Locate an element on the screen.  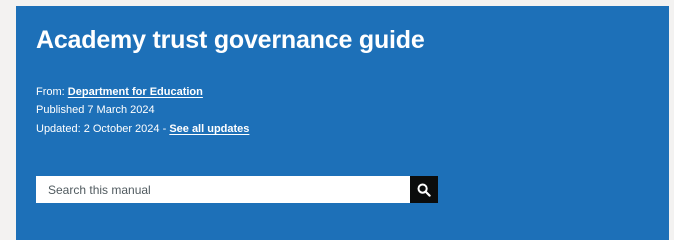
updated-date: Updated: 2 October 2024 - is located at coordinates (101, 129).